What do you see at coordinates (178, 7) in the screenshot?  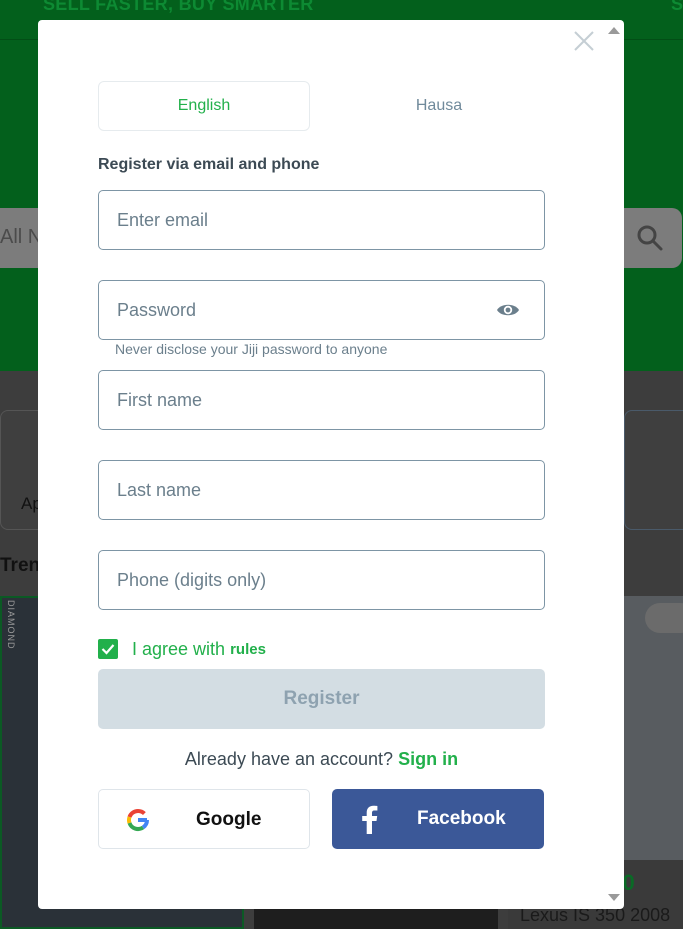 I see `slogan: SELL FASTER, BUY SMARTER` at bounding box center [178, 7].